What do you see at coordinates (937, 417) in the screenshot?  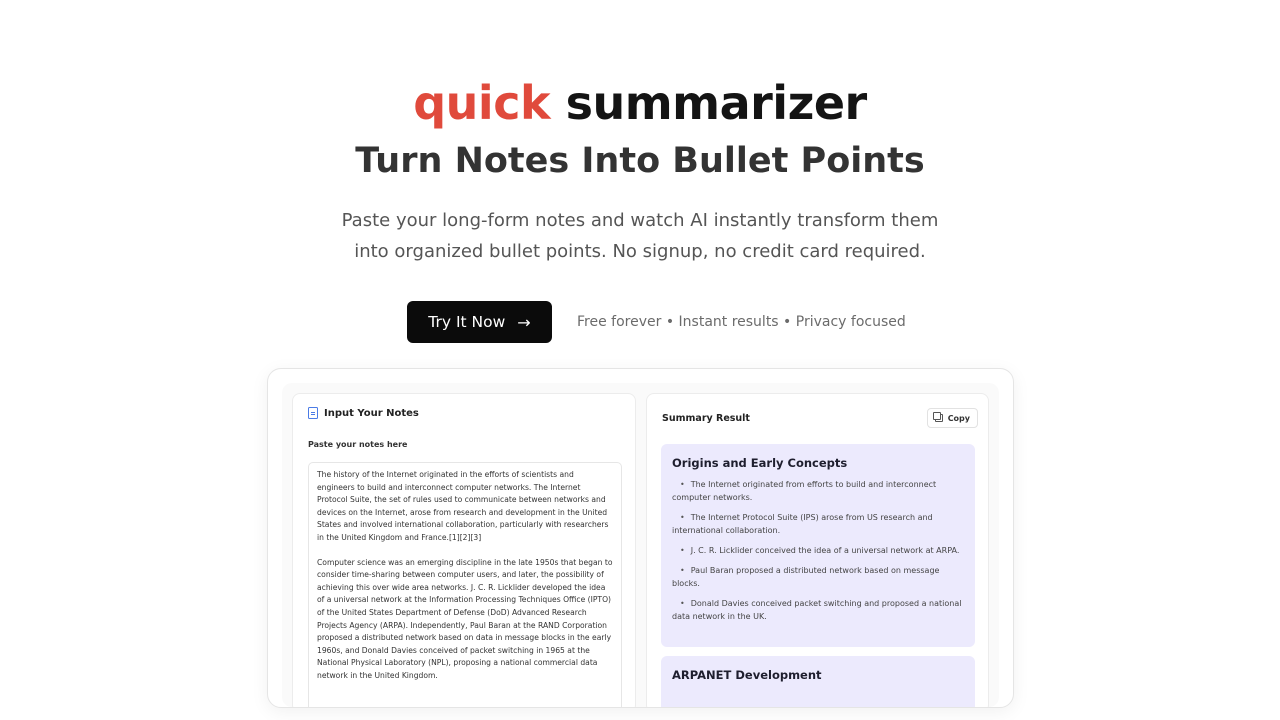 I see `copy-icon` at bounding box center [937, 417].